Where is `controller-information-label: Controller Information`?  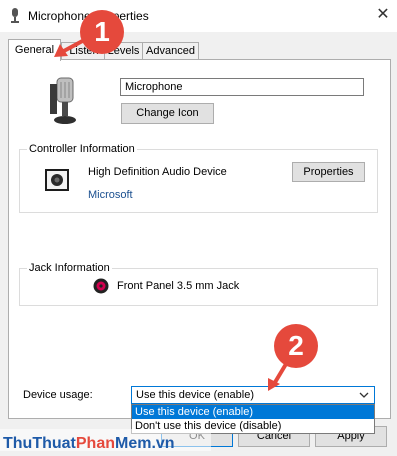 controller-information-label: Controller Information is located at coordinates (82, 149).